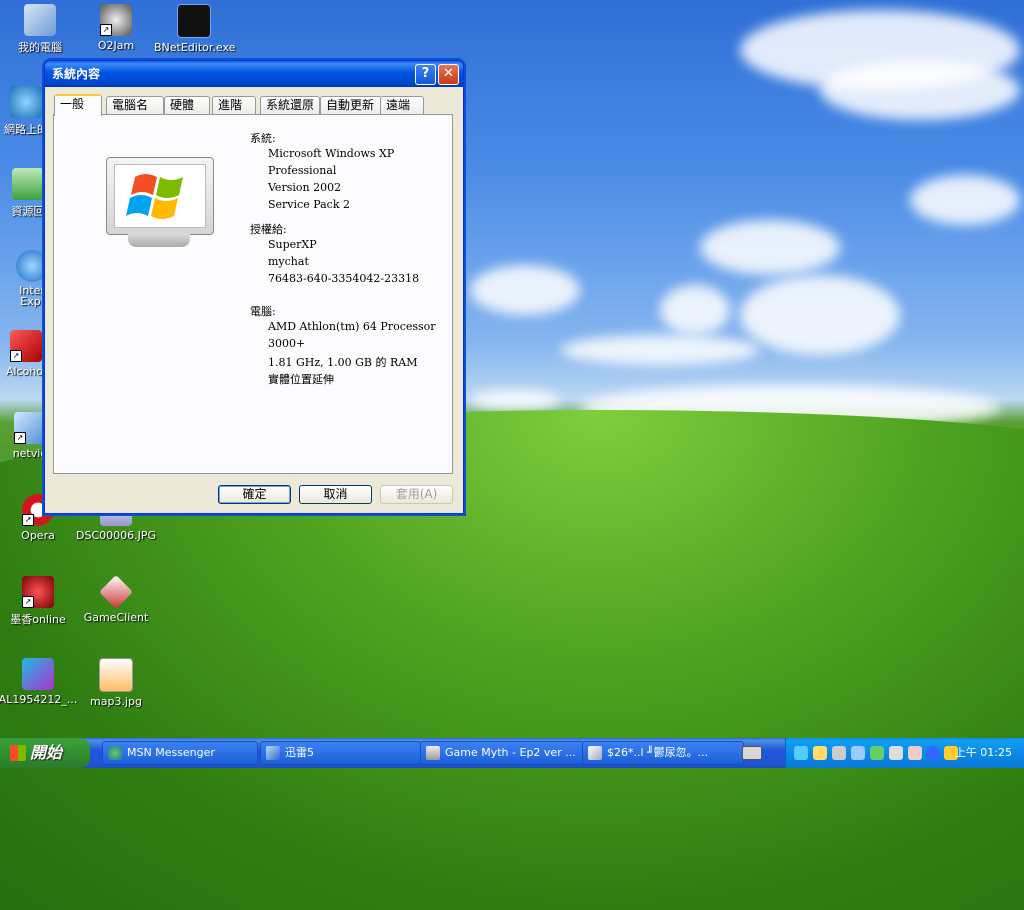 The image size is (1024, 910). What do you see at coordinates (160, 203) in the screenshot?
I see `windows-logo-monitor-icon` at bounding box center [160, 203].